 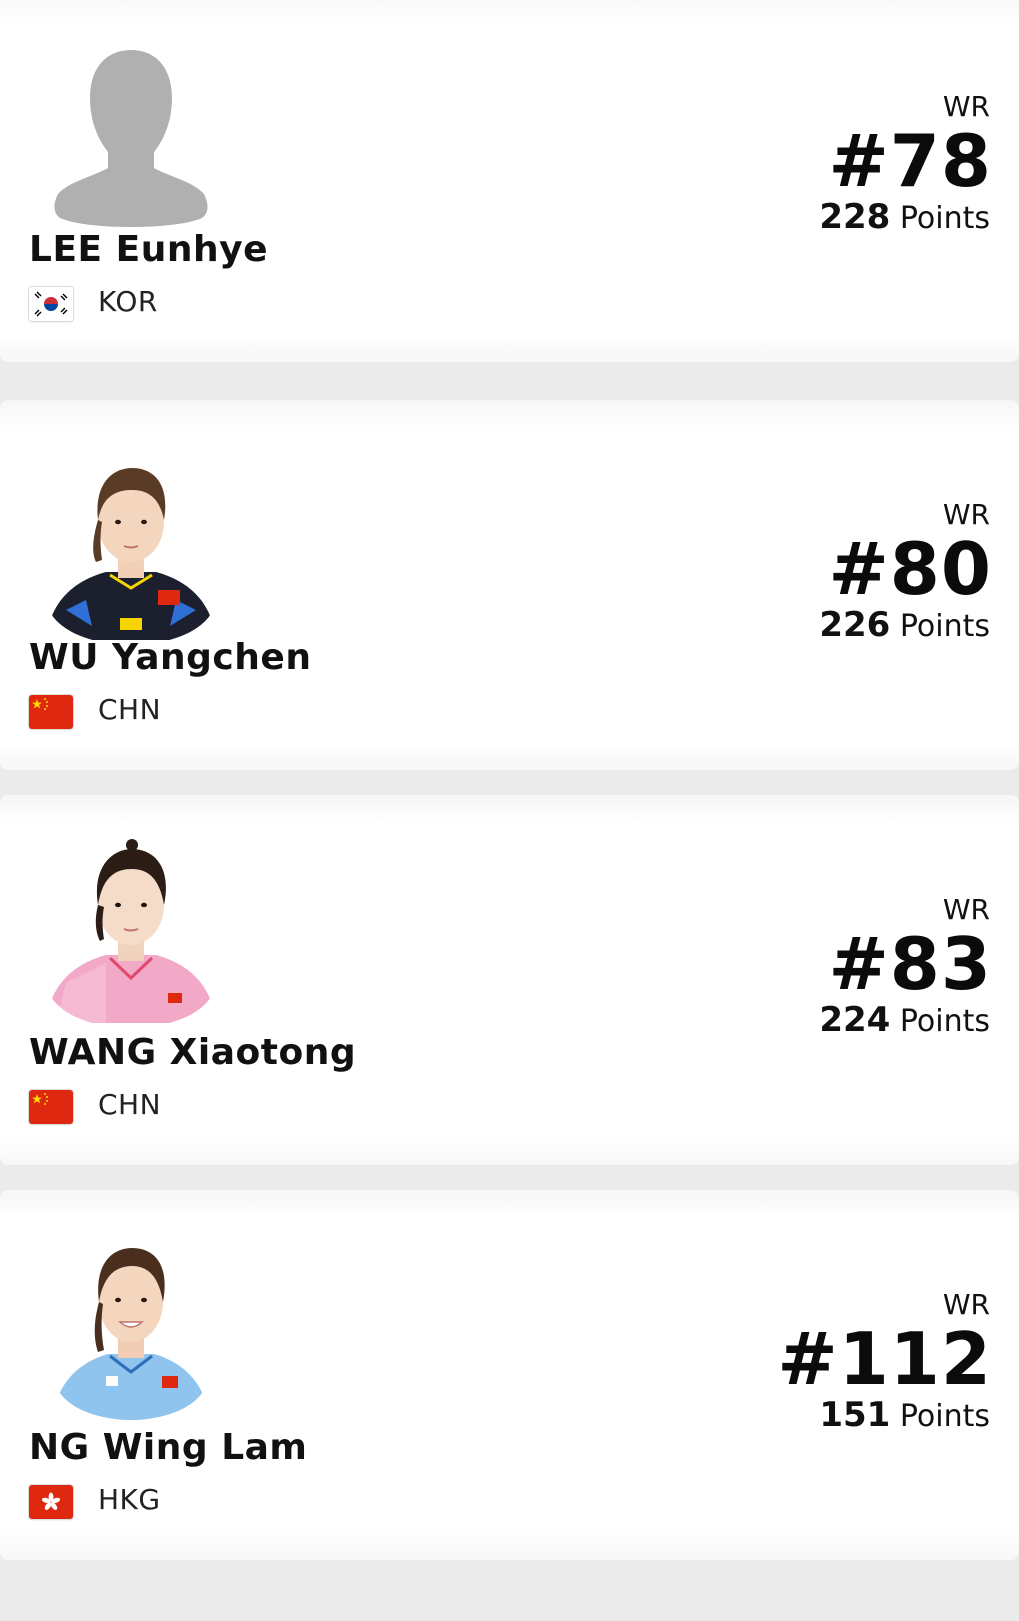 I want to click on world-ranking-value: #112, so click(x=884, y=1359).